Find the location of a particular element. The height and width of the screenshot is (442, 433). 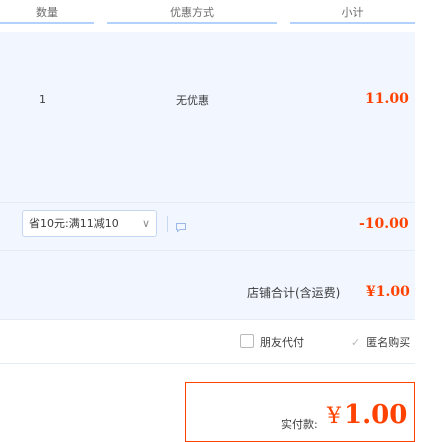

currency-symbol: ¥ is located at coordinates (334, 416).